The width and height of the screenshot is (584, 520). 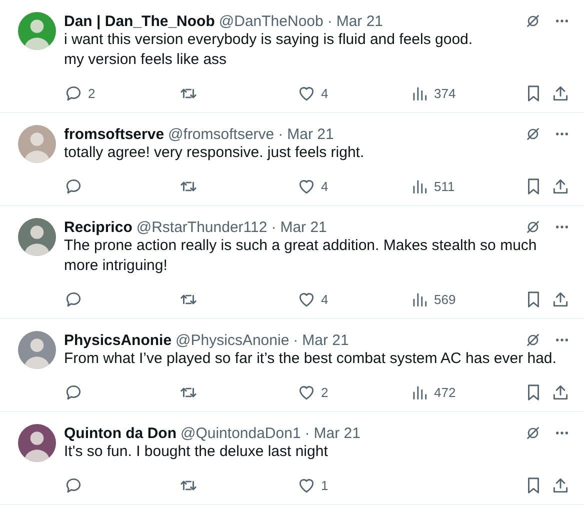 I want to click on author-handle: @QuintondaDon1, so click(x=240, y=433).